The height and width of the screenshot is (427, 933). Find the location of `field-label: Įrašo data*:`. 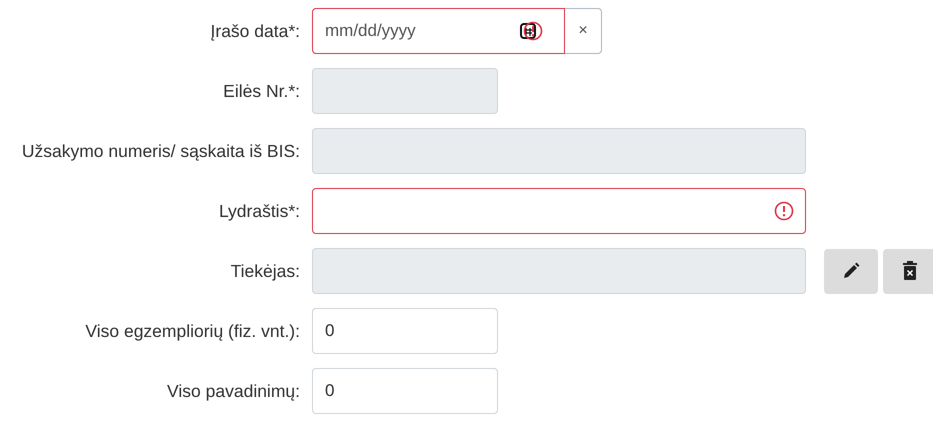

field-label: Įrašo data*: is located at coordinates (255, 31).